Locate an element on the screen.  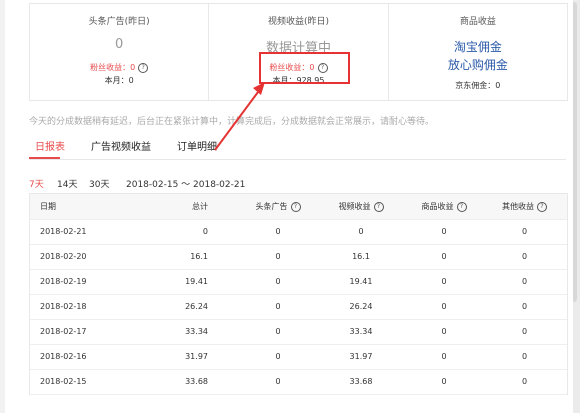
fangxingou-commission-link: 放心购佣金 is located at coordinates (478, 64).